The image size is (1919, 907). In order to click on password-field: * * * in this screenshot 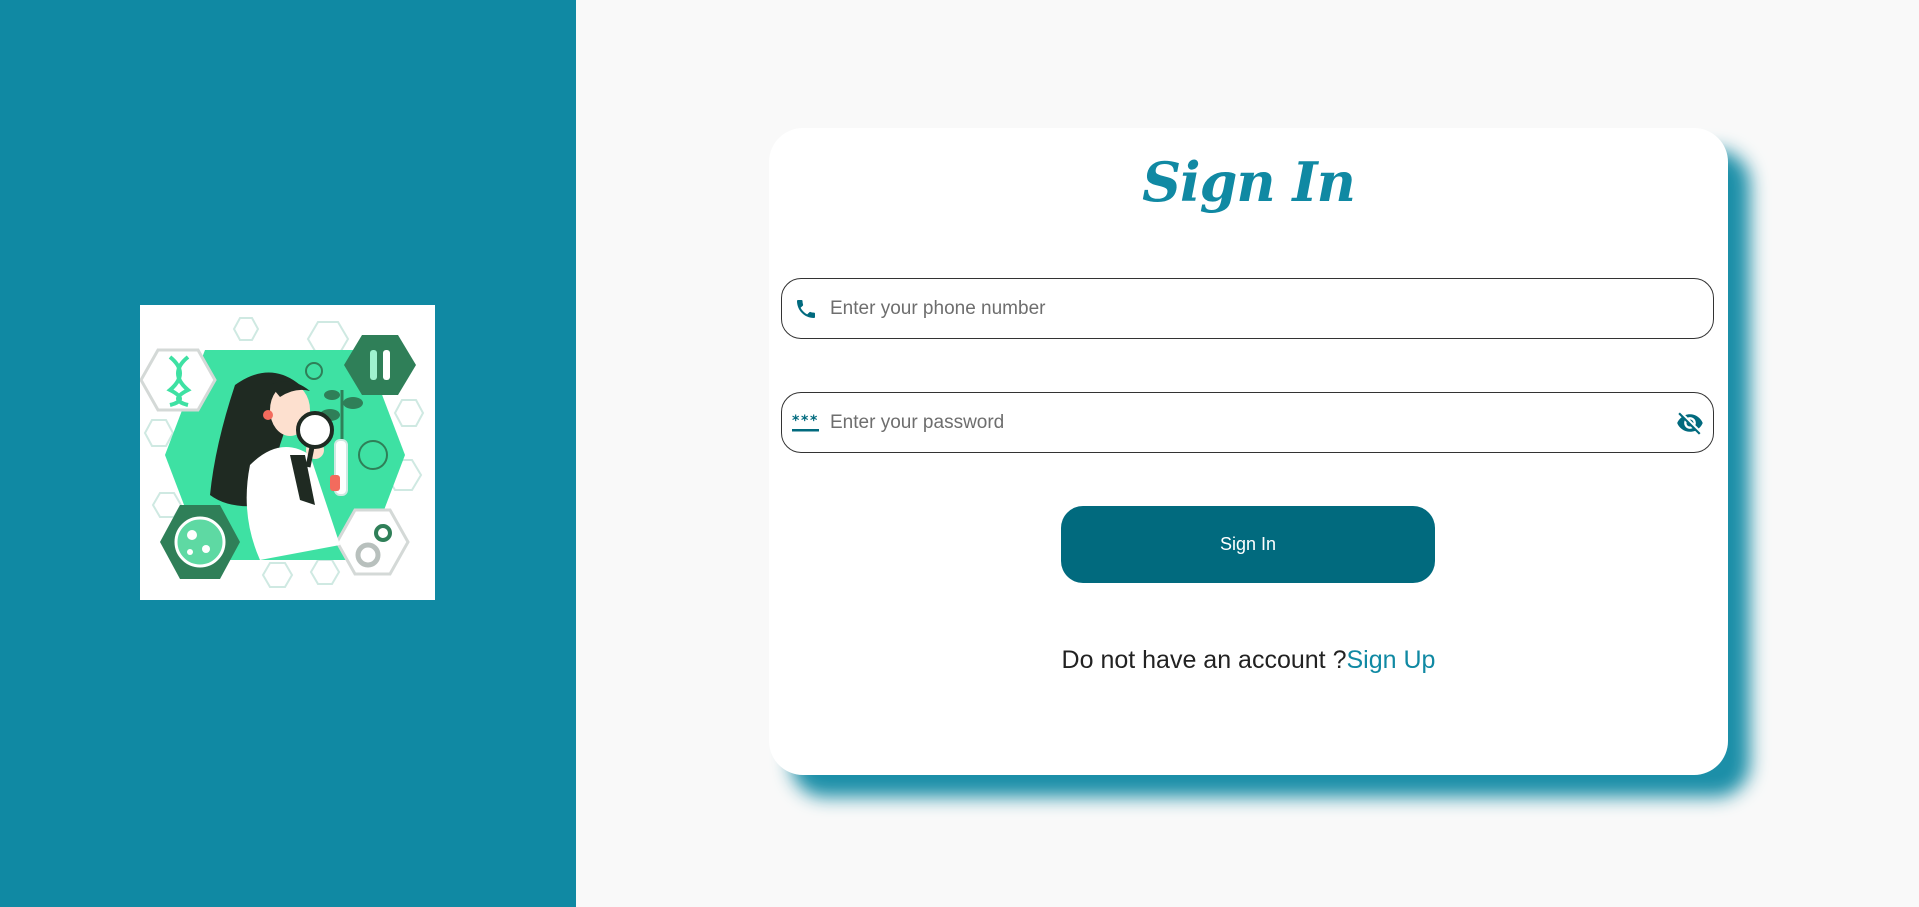, I will do `click(1247, 422)`.